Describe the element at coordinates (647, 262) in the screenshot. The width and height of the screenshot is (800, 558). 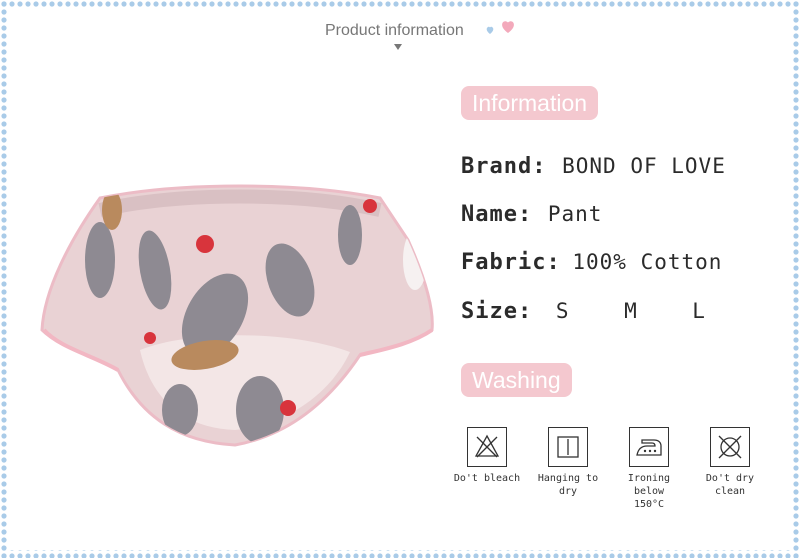
I see `fabric-value: 100% Cotton` at that location.